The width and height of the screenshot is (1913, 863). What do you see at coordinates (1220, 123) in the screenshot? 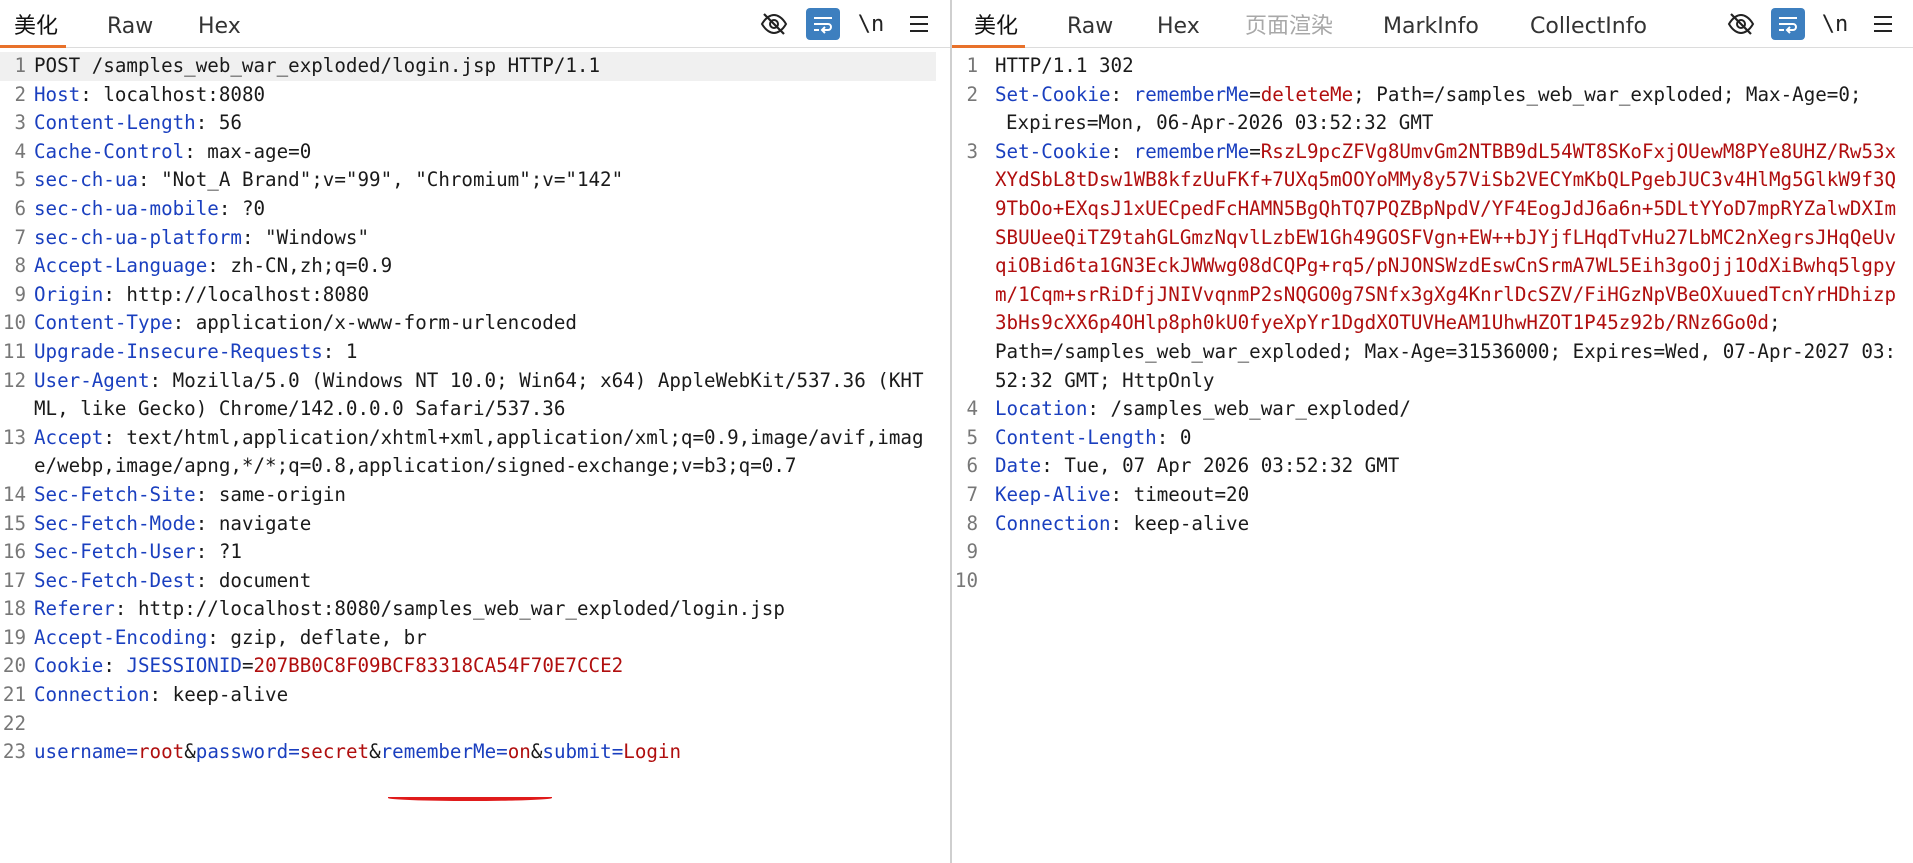
I see `cookie-attributes-continued: Expires=Mon, 06-Apr-2026 03:52:32 GMT` at bounding box center [1220, 123].